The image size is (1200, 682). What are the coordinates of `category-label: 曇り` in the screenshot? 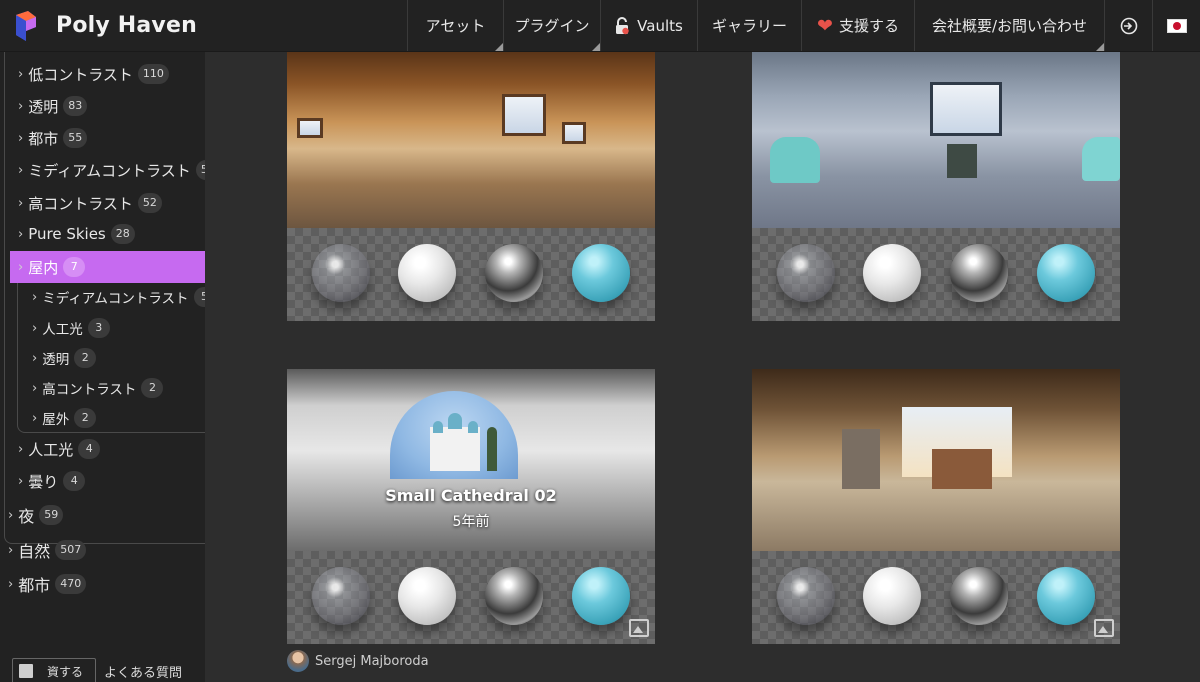 It's located at (43, 481).